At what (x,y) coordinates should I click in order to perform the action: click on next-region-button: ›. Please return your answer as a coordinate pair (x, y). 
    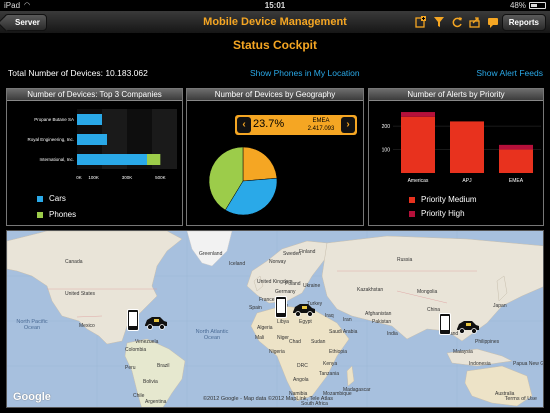
    Looking at the image, I should click on (348, 125).